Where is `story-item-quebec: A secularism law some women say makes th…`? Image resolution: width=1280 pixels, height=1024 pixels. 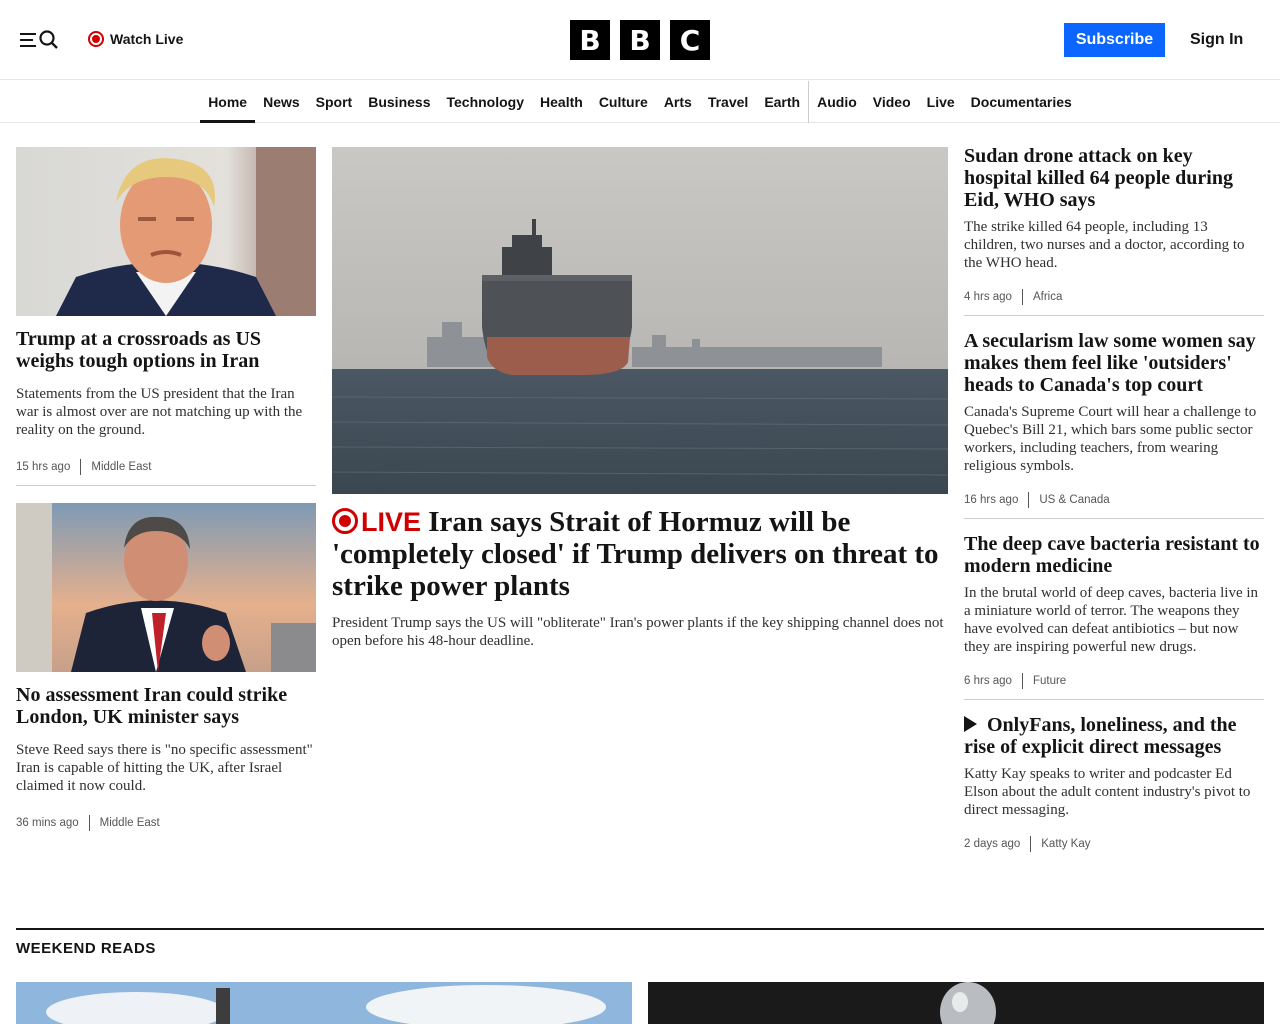
story-item-quebec: A secularism law some women say makes th… is located at coordinates (1114, 424).